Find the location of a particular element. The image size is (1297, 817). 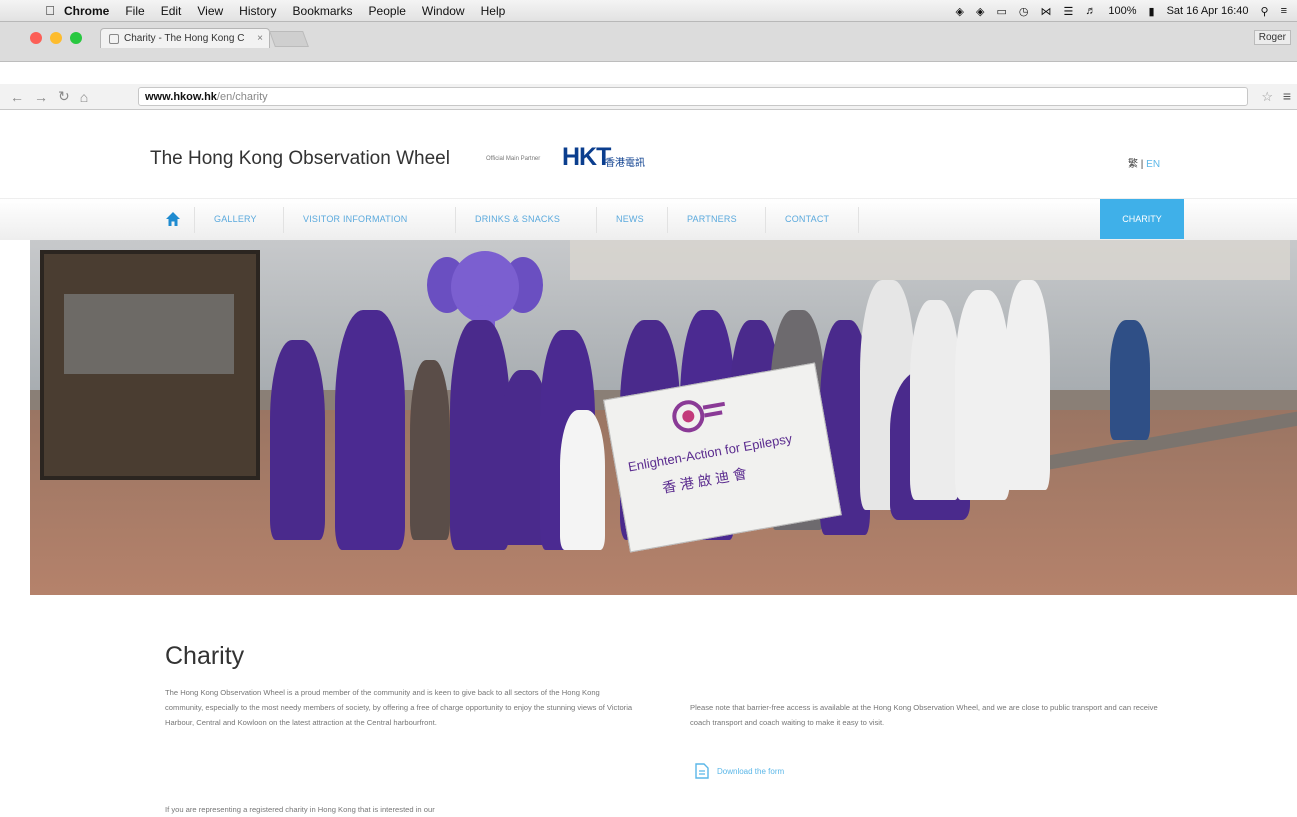

back-arrow-icon: ← is located at coordinates (17, 97).